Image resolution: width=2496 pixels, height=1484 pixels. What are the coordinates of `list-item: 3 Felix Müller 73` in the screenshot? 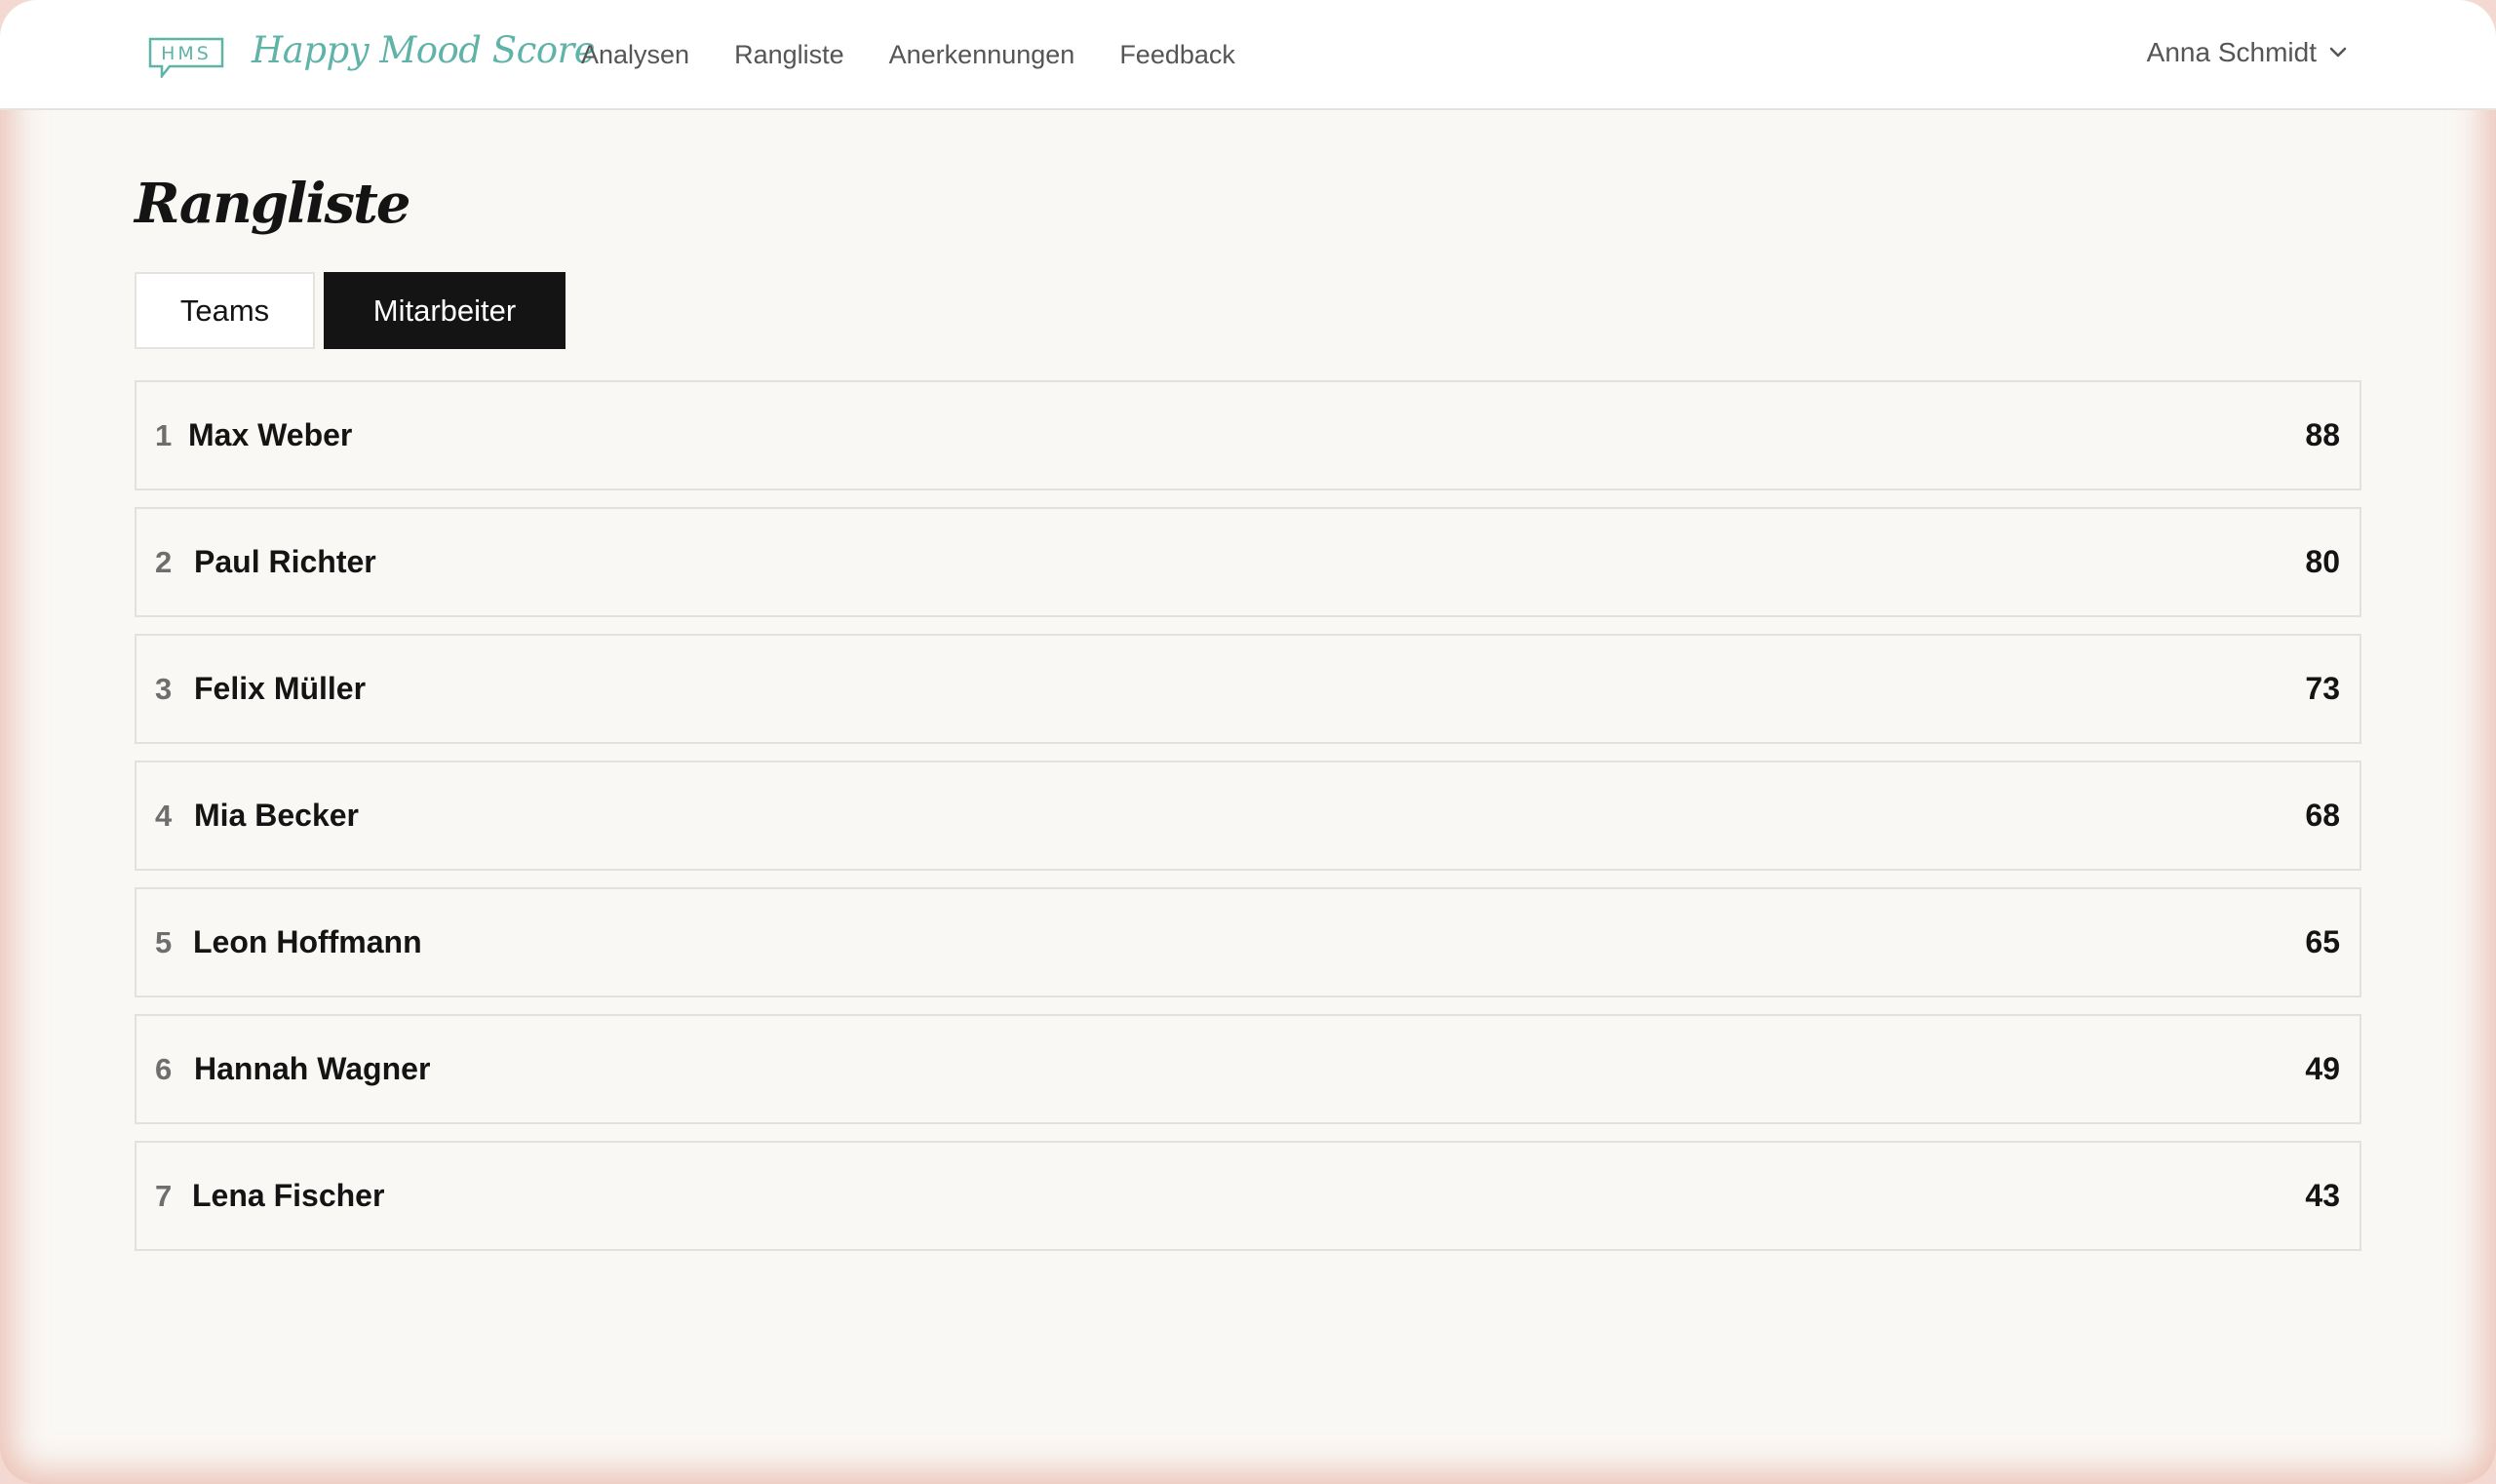 It's located at (1248, 689).